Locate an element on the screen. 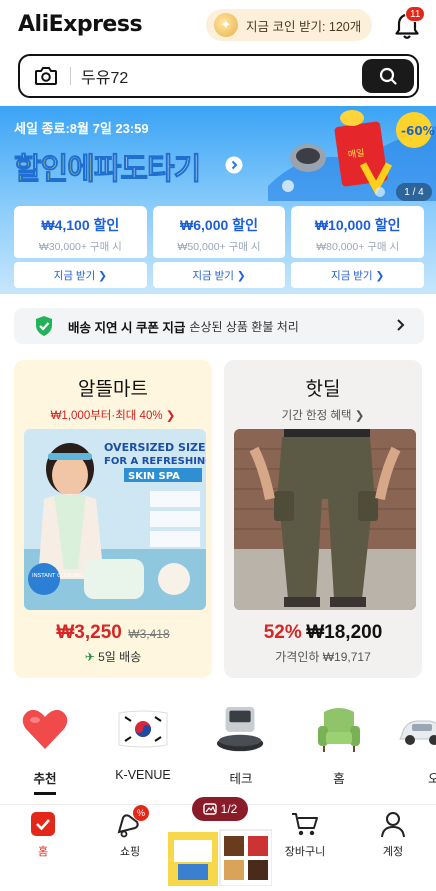 The image size is (436, 891). plane-icon: ✈ is located at coordinates (89, 657).